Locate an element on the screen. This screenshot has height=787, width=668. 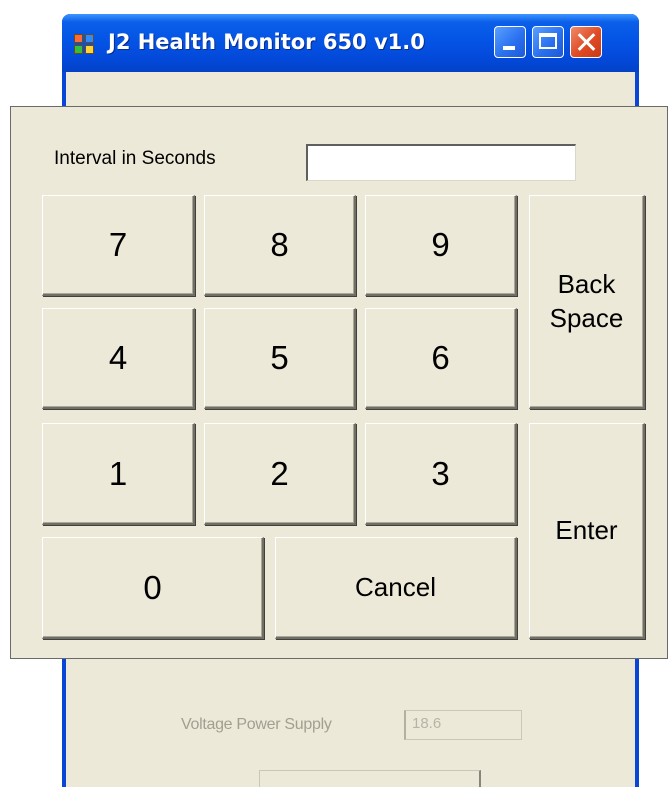
title-bar: J2 Health Monitor 650 v1.0 is located at coordinates (350, 43).